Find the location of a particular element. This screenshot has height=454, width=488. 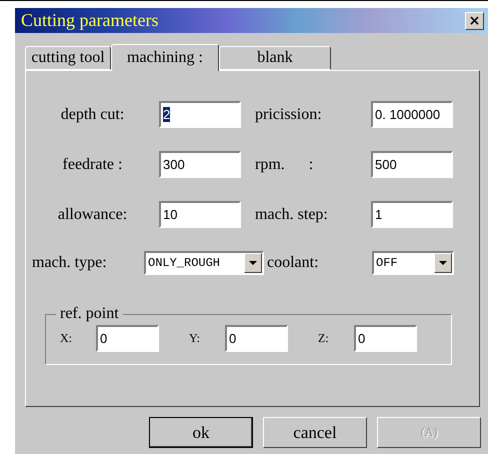

group-title: ref. point is located at coordinates (89, 314).